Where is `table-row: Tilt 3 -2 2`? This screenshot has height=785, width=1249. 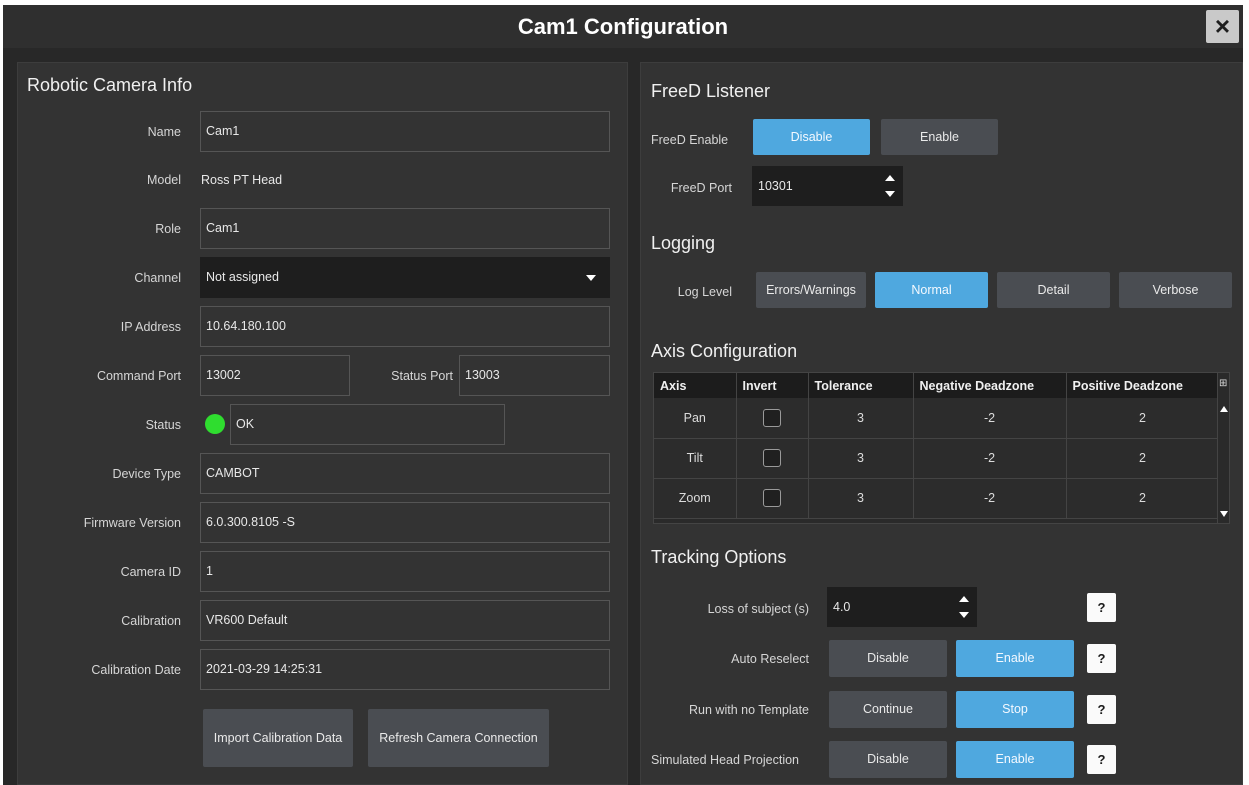 table-row: Tilt 3 -2 2 is located at coordinates (937, 458).